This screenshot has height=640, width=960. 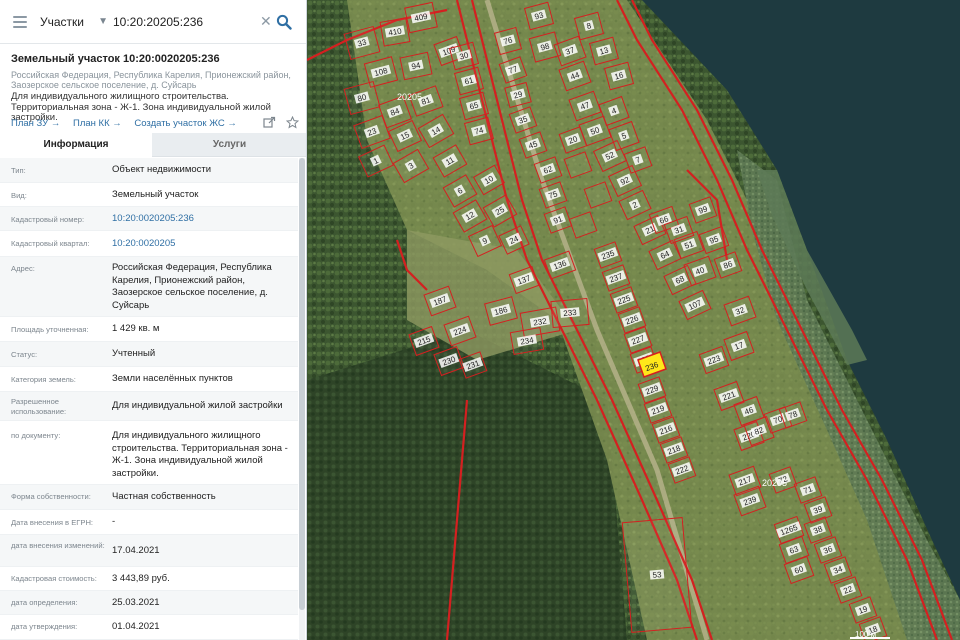 I want to click on parcel: 410, so click(x=395, y=32).